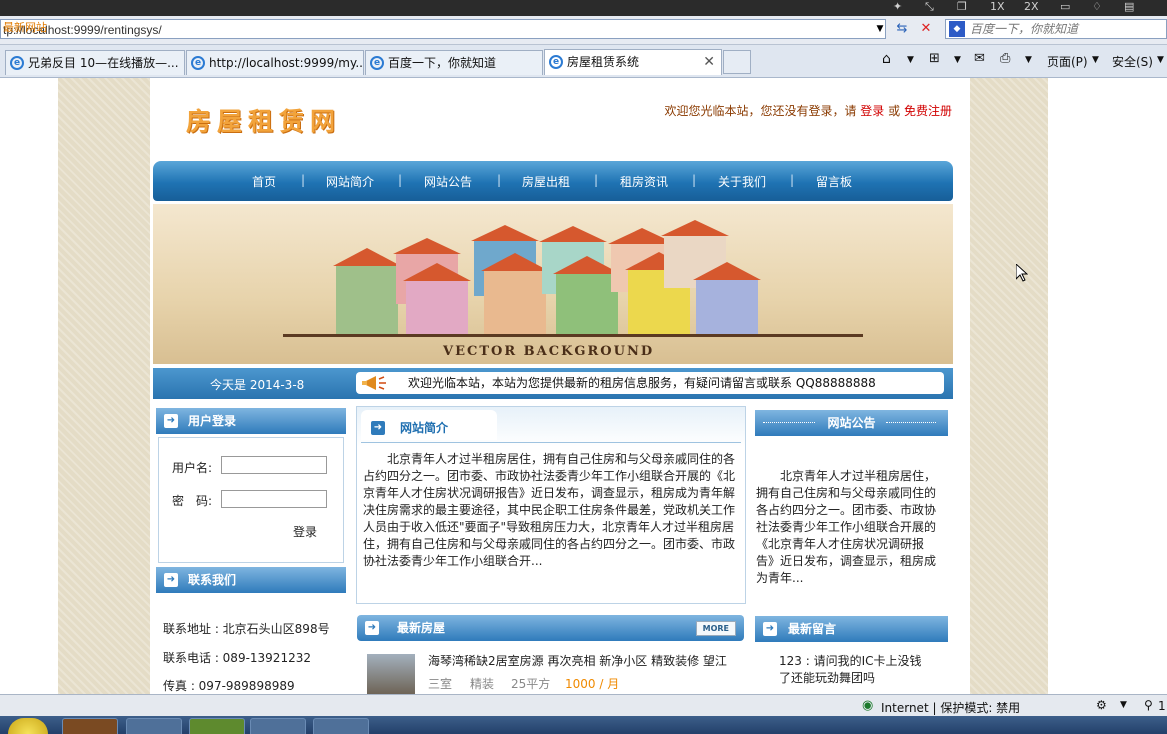 This screenshot has height=734, width=1167. What do you see at coordinates (28, 726) in the screenshot?
I see `start-button` at bounding box center [28, 726].